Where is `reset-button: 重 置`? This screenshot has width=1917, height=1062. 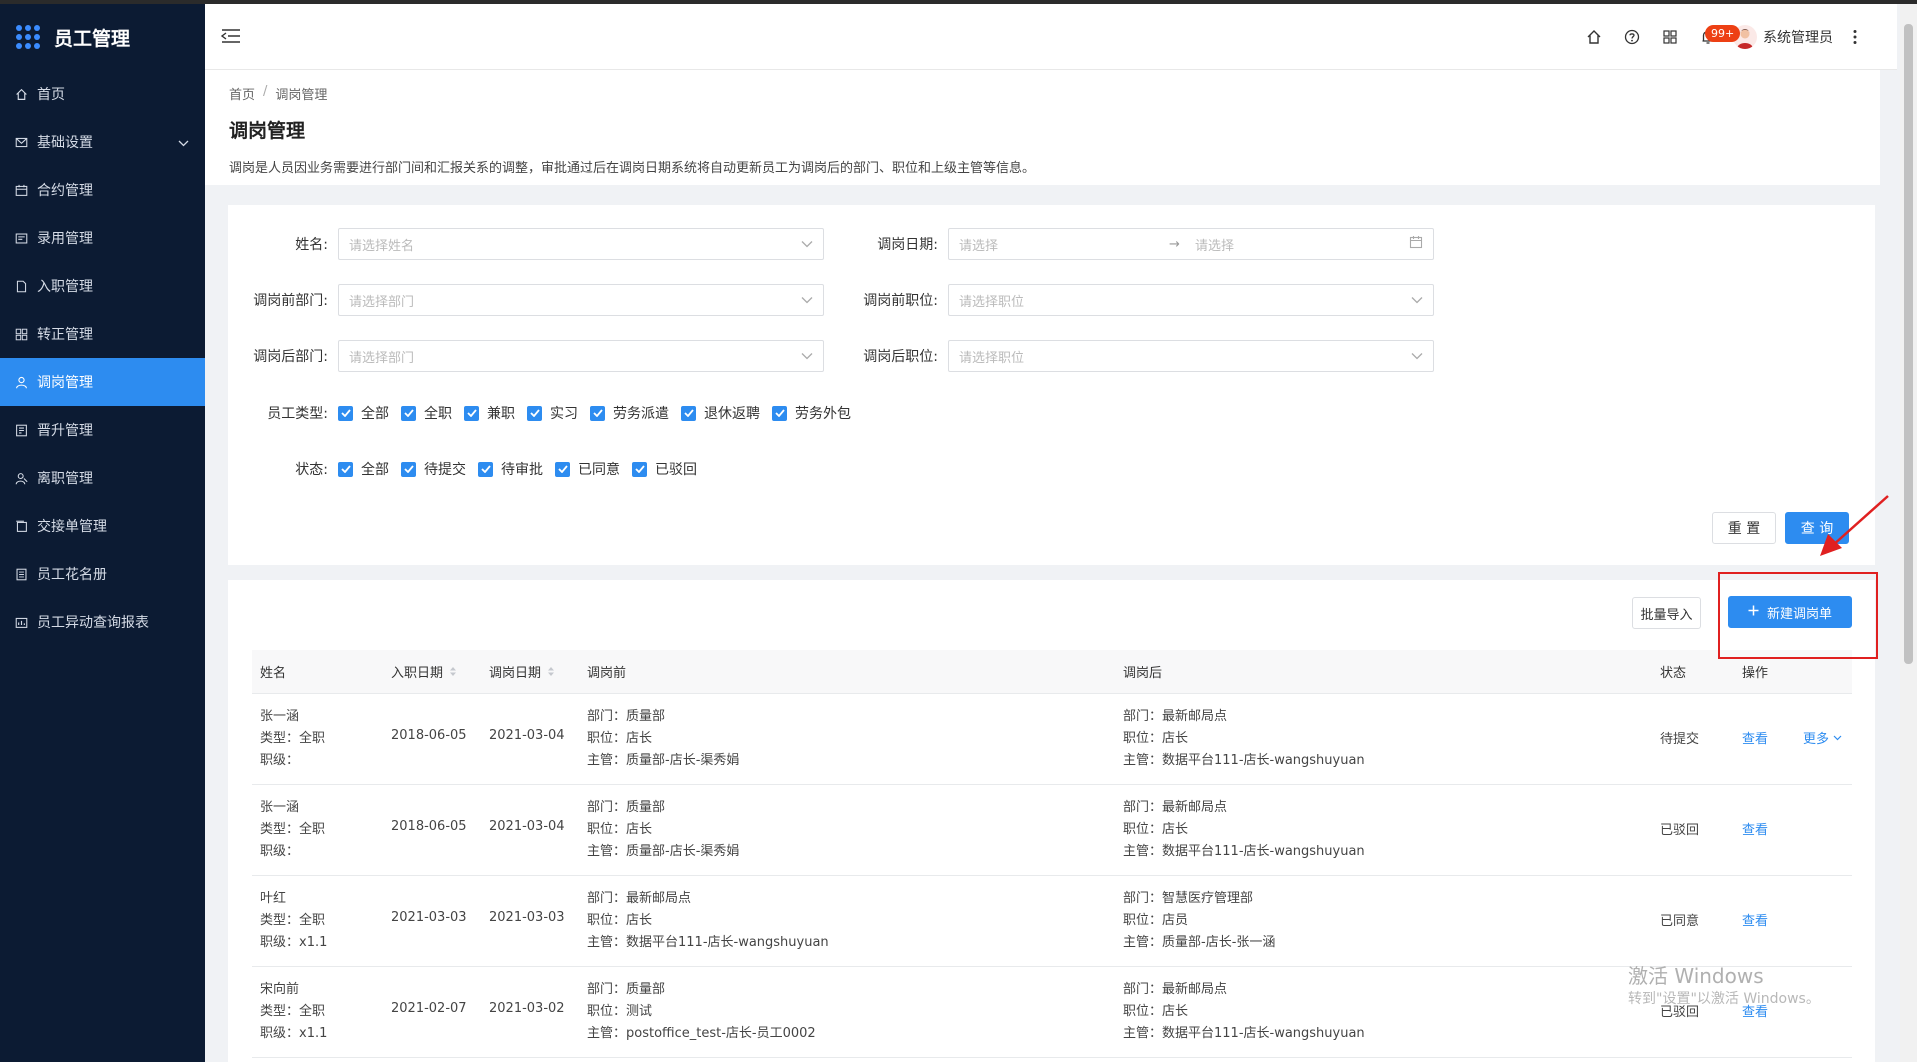
reset-button: 重 置 is located at coordinates (1744, 528).